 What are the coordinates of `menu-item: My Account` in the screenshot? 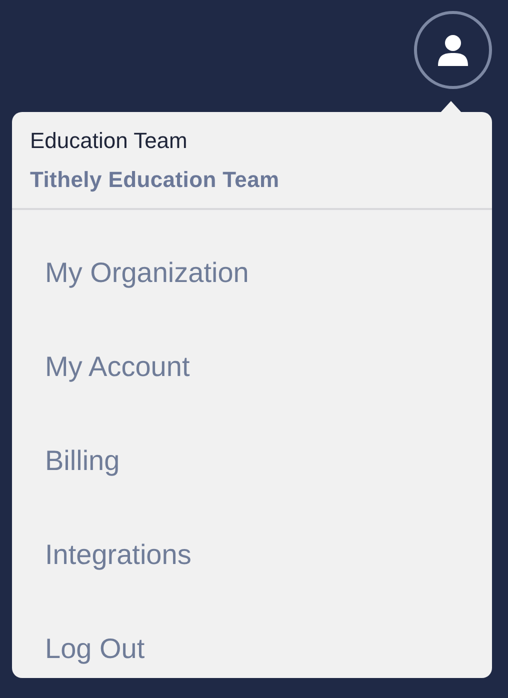 It's located at (117, 367).